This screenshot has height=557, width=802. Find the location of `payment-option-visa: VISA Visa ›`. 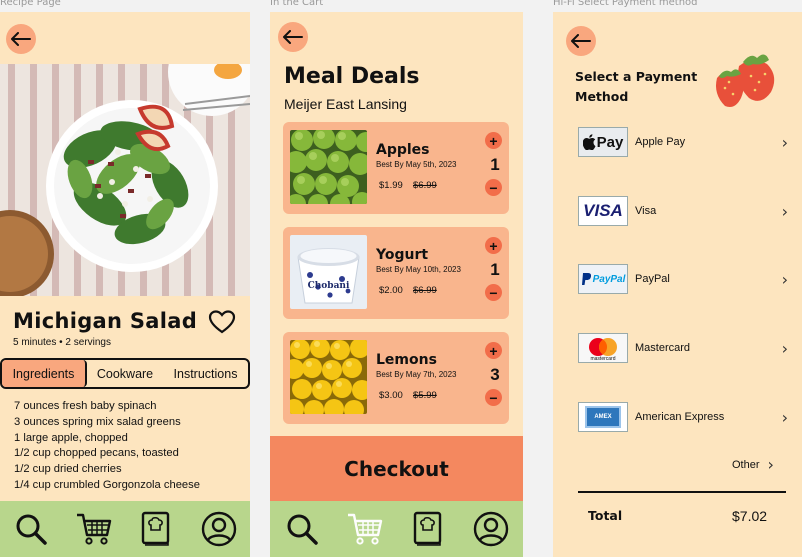

payment-option-visa: VISA Visa › is located at coordinates (683, 211).